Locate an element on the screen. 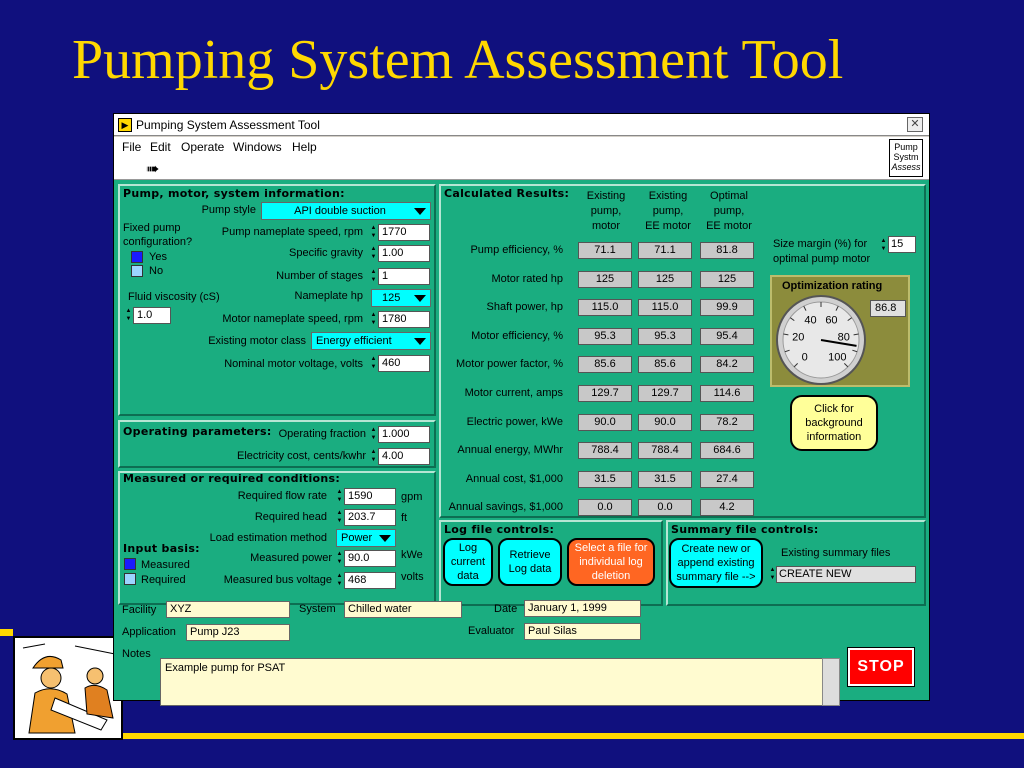 The width and height of the screenshot is (1024, 768). head-label: Required head is located at coordinates (290, 517).